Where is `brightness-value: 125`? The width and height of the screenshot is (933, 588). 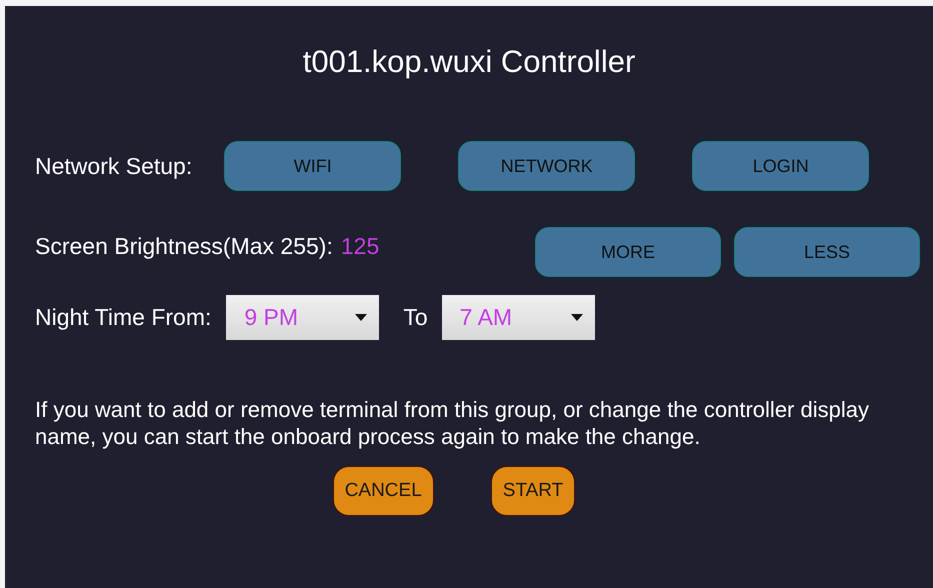
brightness-value: 125 is located at coordinates (360, 246).